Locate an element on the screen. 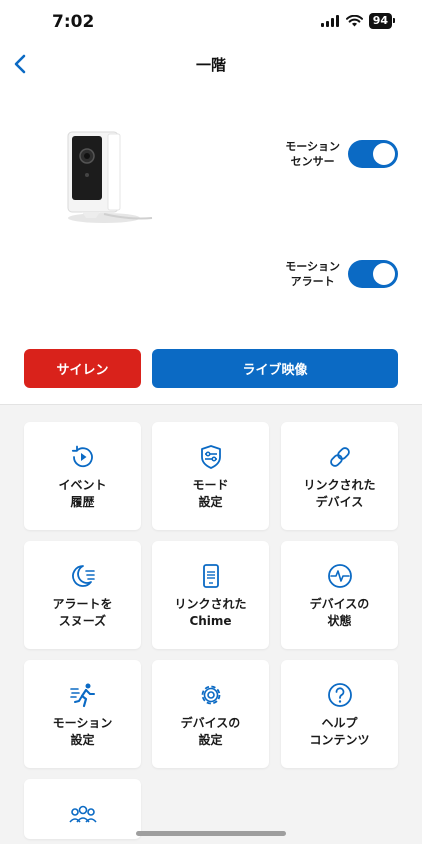  motion-alert-toggle is located at coordinates (373, 274).